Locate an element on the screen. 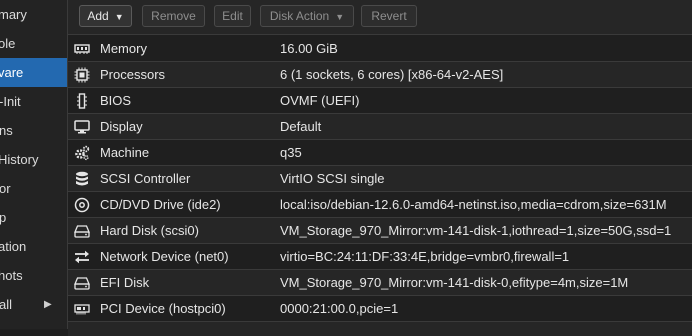 This screenshot has width=692, height=336. hardware-name: Machine is located at coordinates (125, 152).